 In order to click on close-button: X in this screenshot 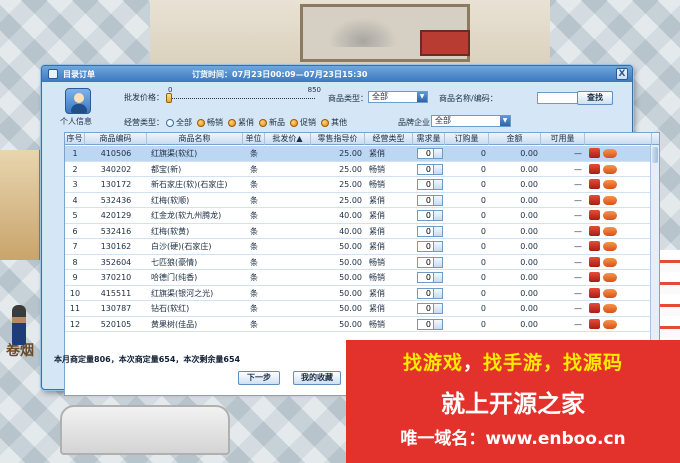, I will do `click(622, 74)`.